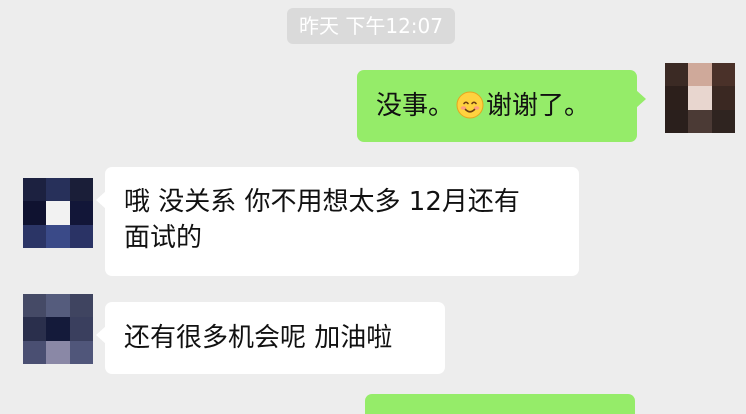 Image resolution: width=746 pixels, height=414 pixels. Describe the element at coordinates (538, 106) in the screenshot. I see `message-text: 谢谢了。` at that location.